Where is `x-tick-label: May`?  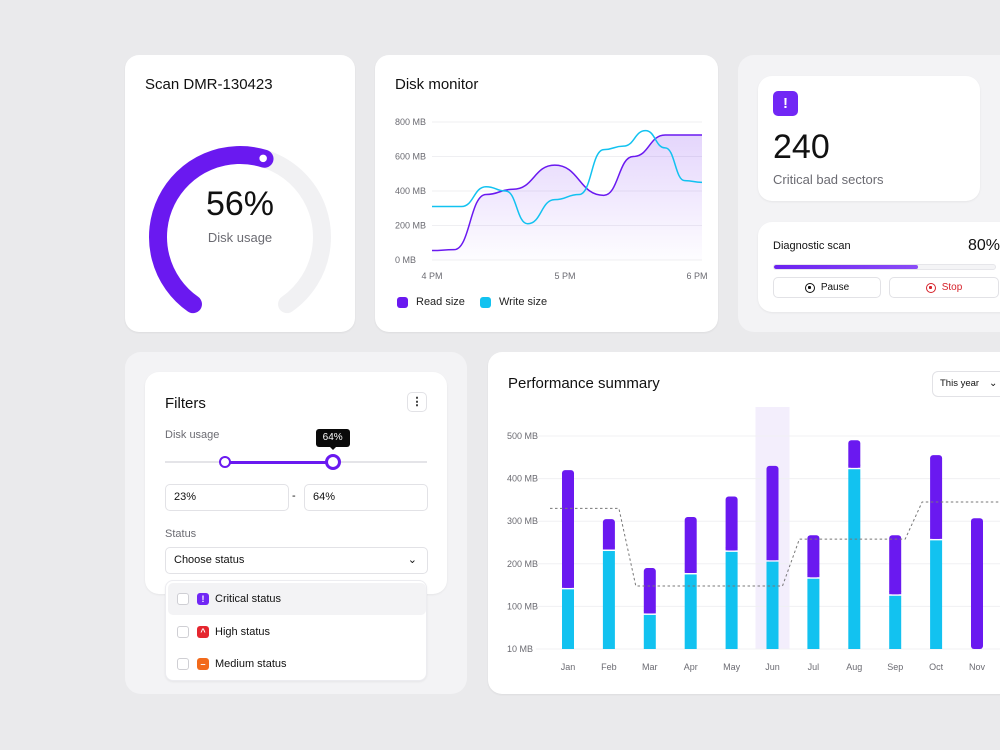 x-tick-label: May is located at coordinates (732, 667).